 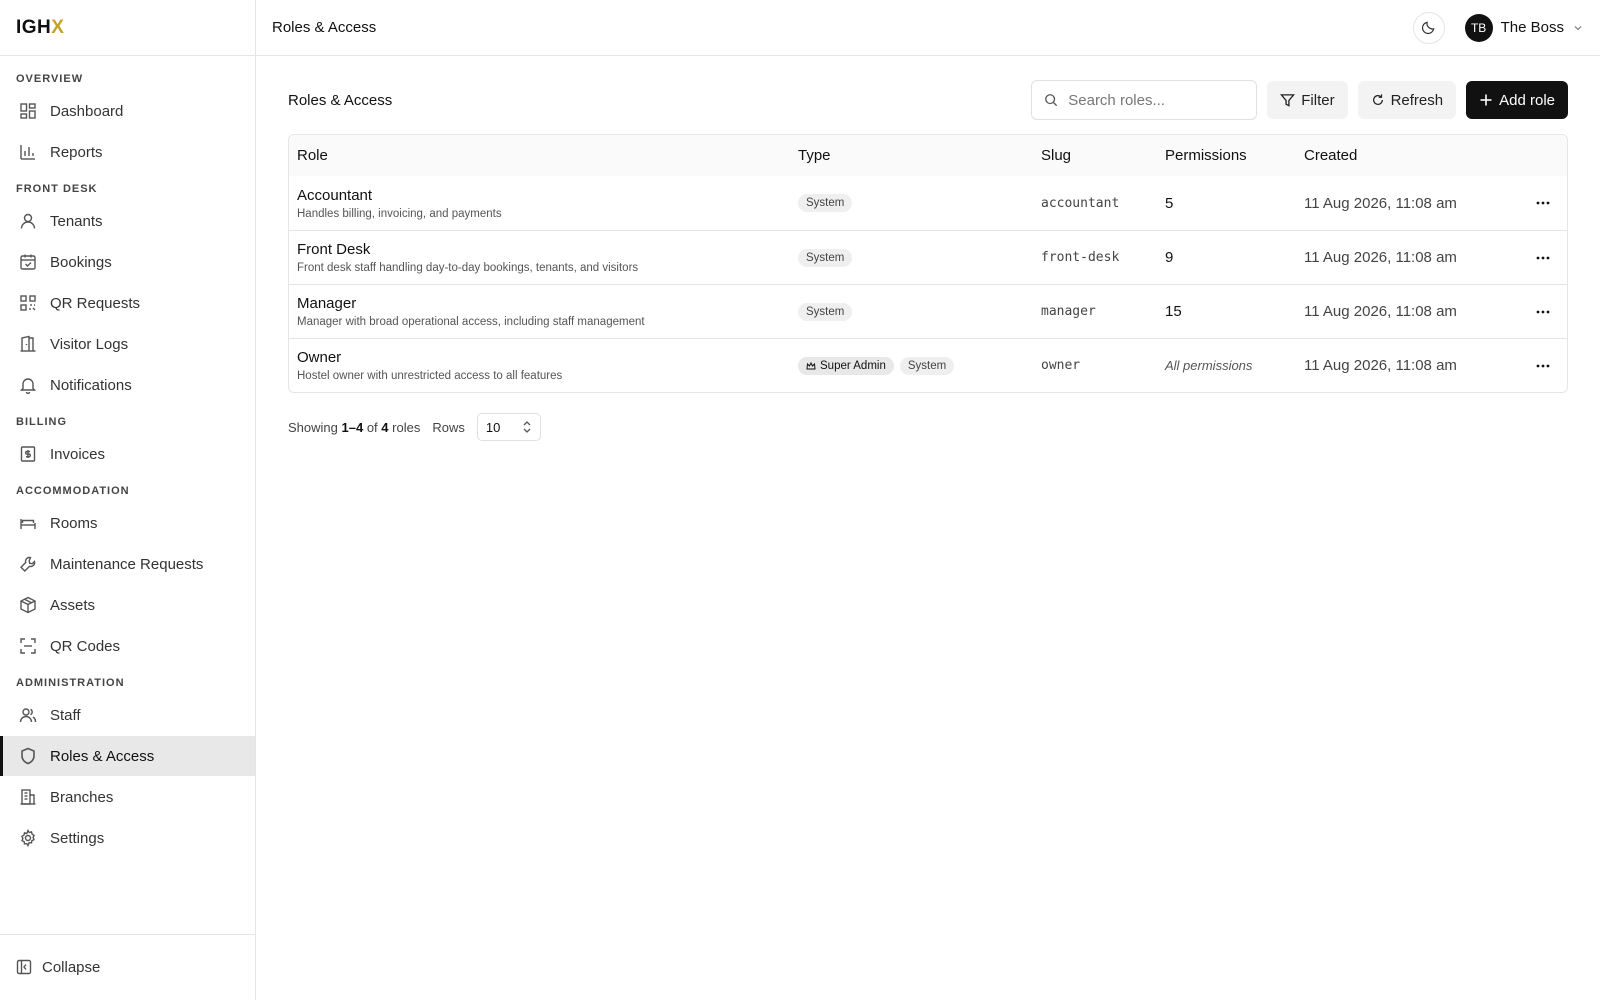 I want to click on page-title: Roles & Access, so click(x=324, y=27).